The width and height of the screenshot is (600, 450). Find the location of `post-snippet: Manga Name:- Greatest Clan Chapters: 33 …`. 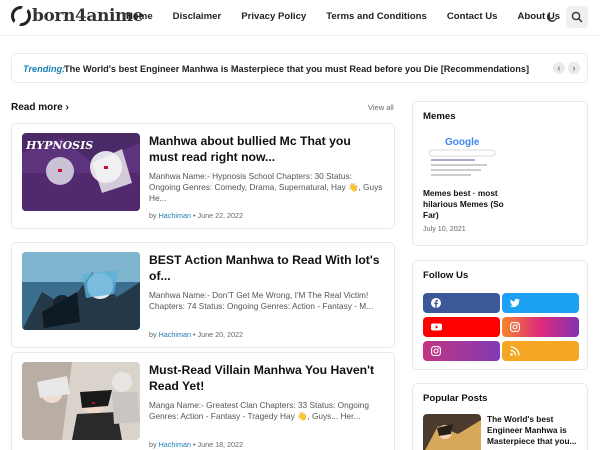

post-snippet: Manga Name:- Greatest Clan Chapters: 33 … is located at coordinates (259, 410).